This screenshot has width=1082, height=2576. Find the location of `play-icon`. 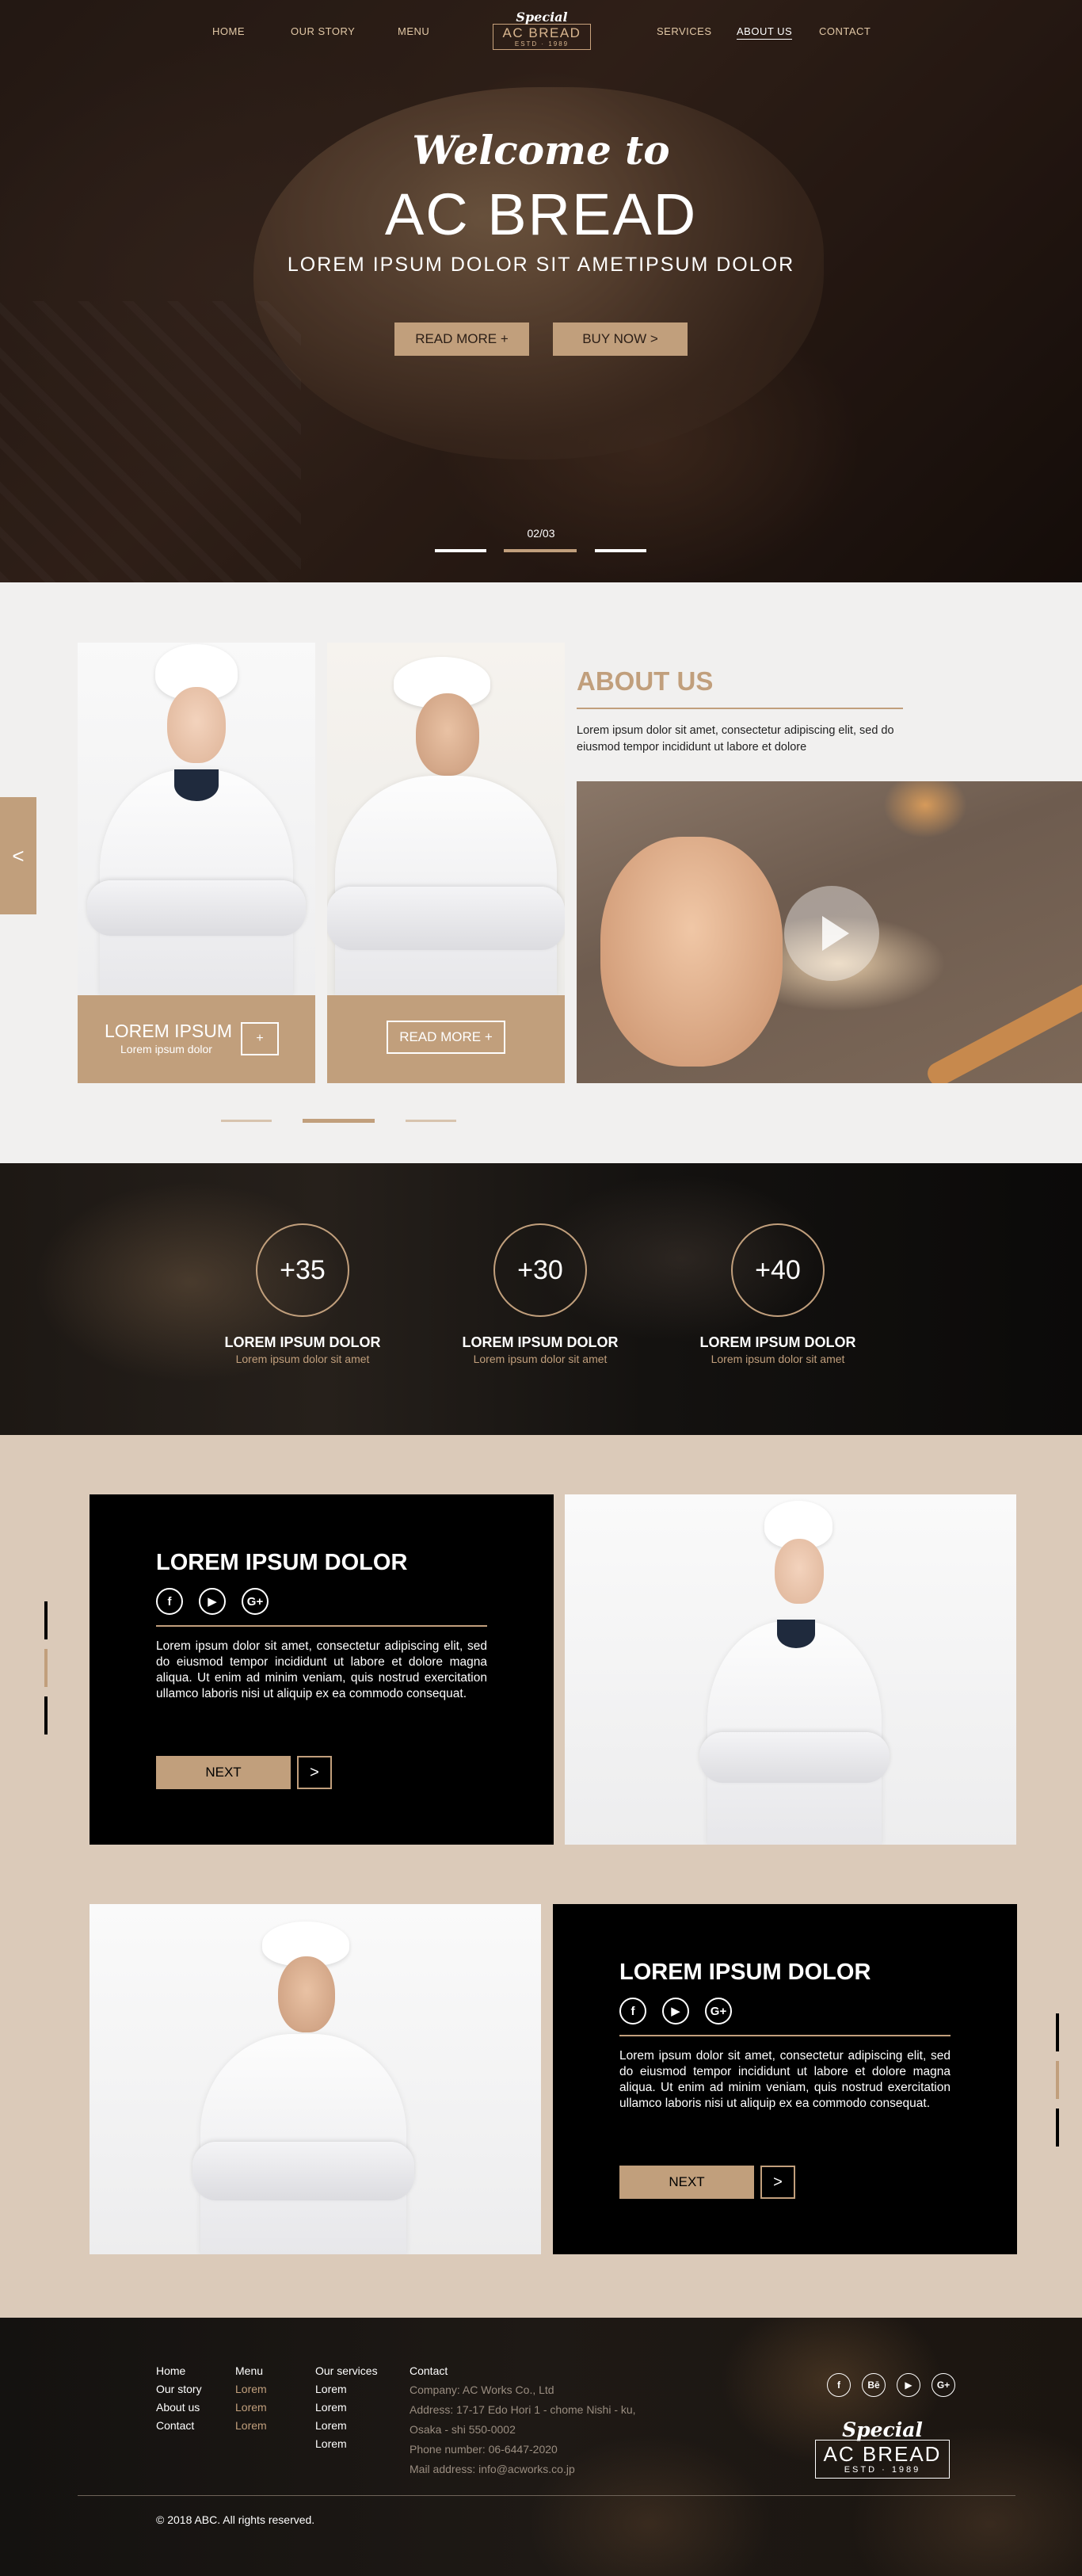

play-icon is located at coordinates (831, 933).